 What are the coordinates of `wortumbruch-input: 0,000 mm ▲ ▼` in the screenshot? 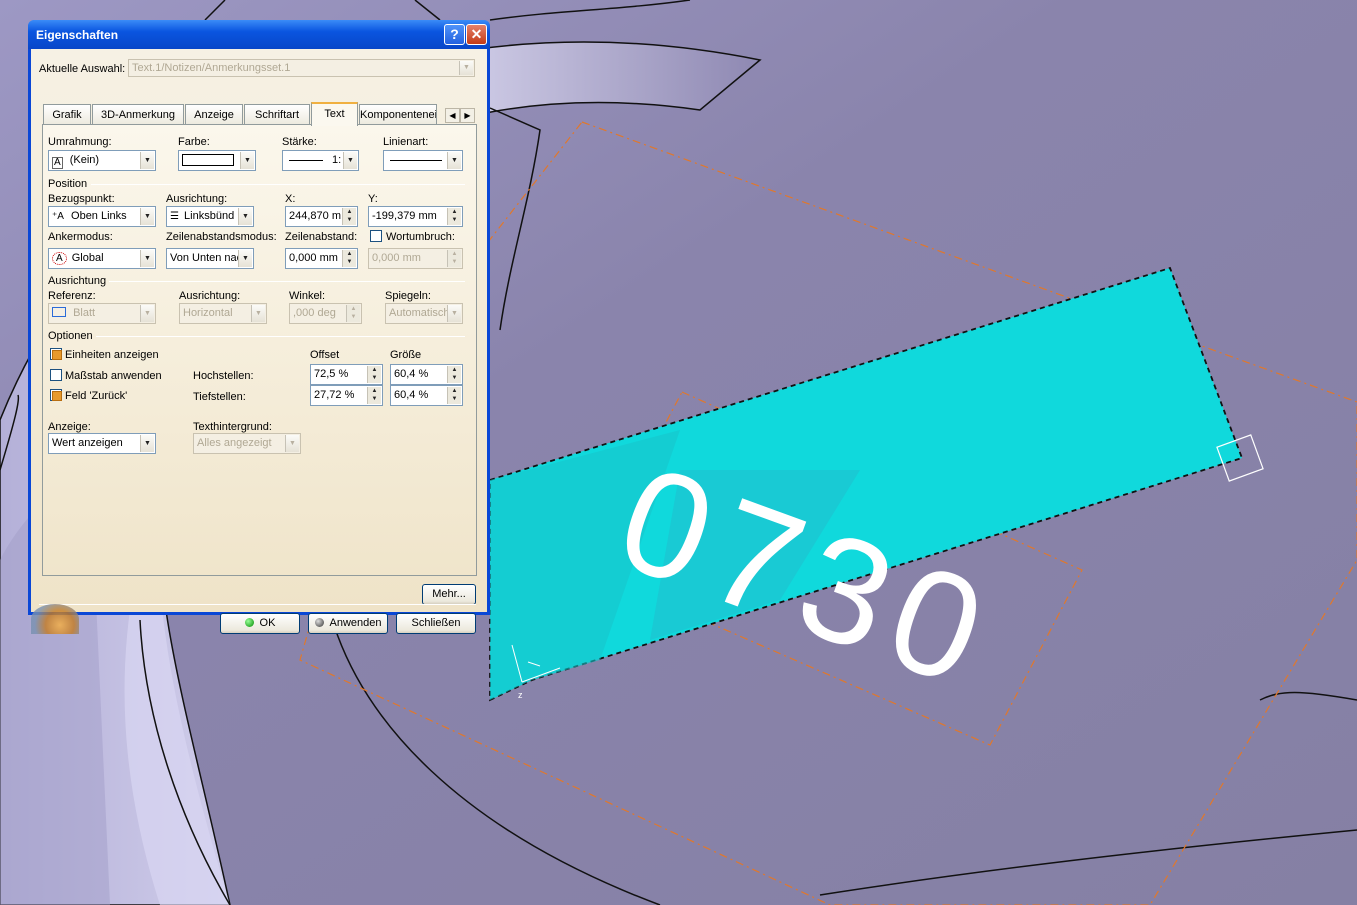 It's located at (415, 258).